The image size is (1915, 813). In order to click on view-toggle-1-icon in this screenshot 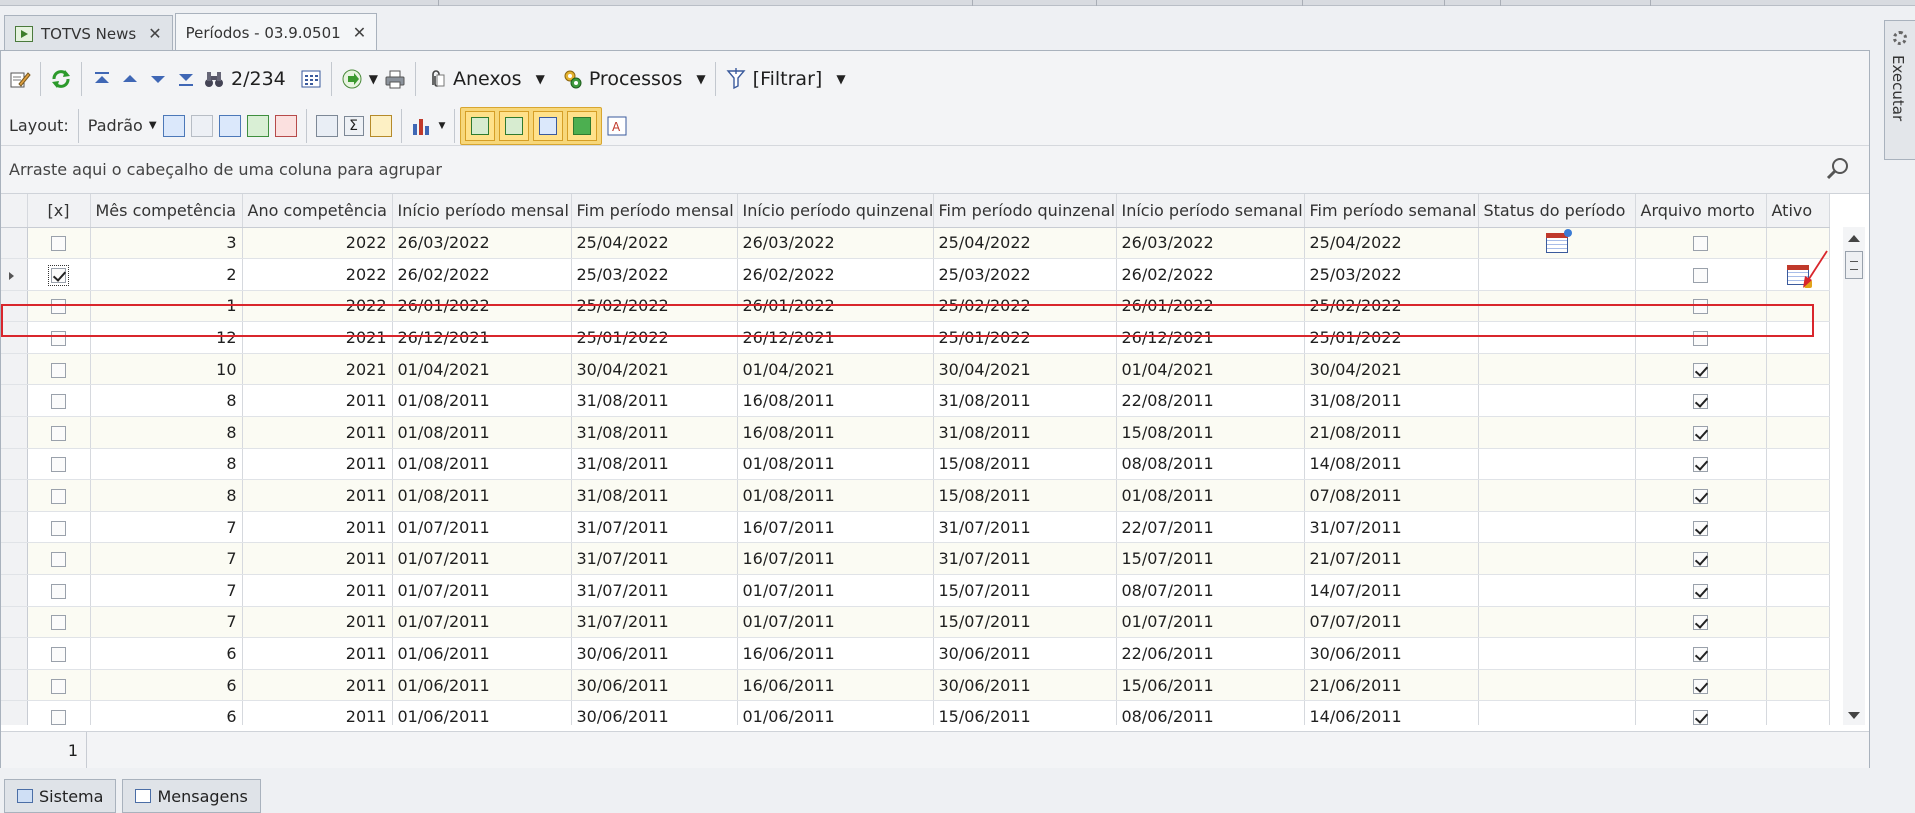, I will do `click(480, 125)`.